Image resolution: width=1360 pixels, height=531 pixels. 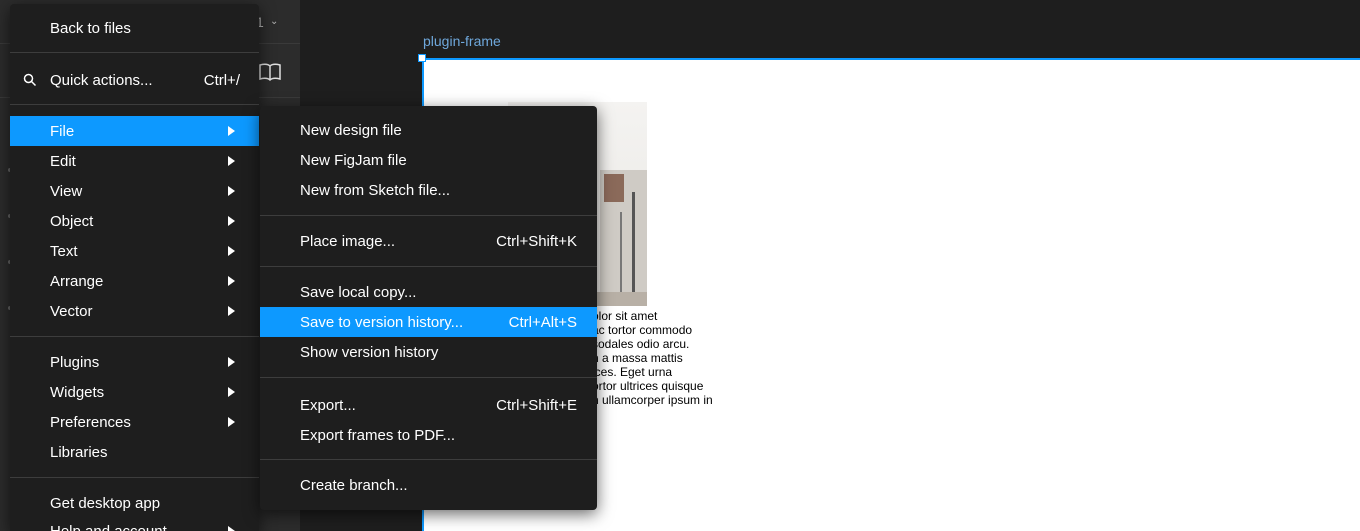 I want to click on menu-item-label: Back to files, so click(x=90, y=28).